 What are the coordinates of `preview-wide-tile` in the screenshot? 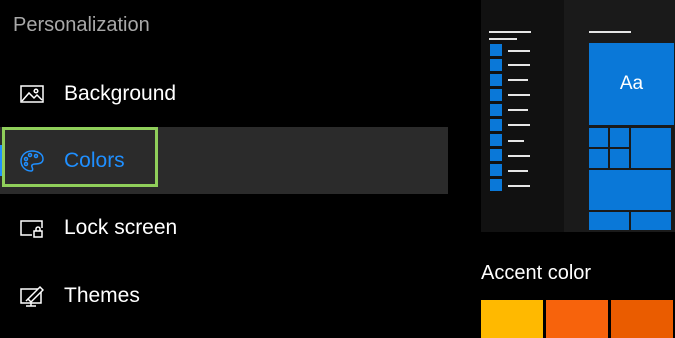 It's located at (630, 190).